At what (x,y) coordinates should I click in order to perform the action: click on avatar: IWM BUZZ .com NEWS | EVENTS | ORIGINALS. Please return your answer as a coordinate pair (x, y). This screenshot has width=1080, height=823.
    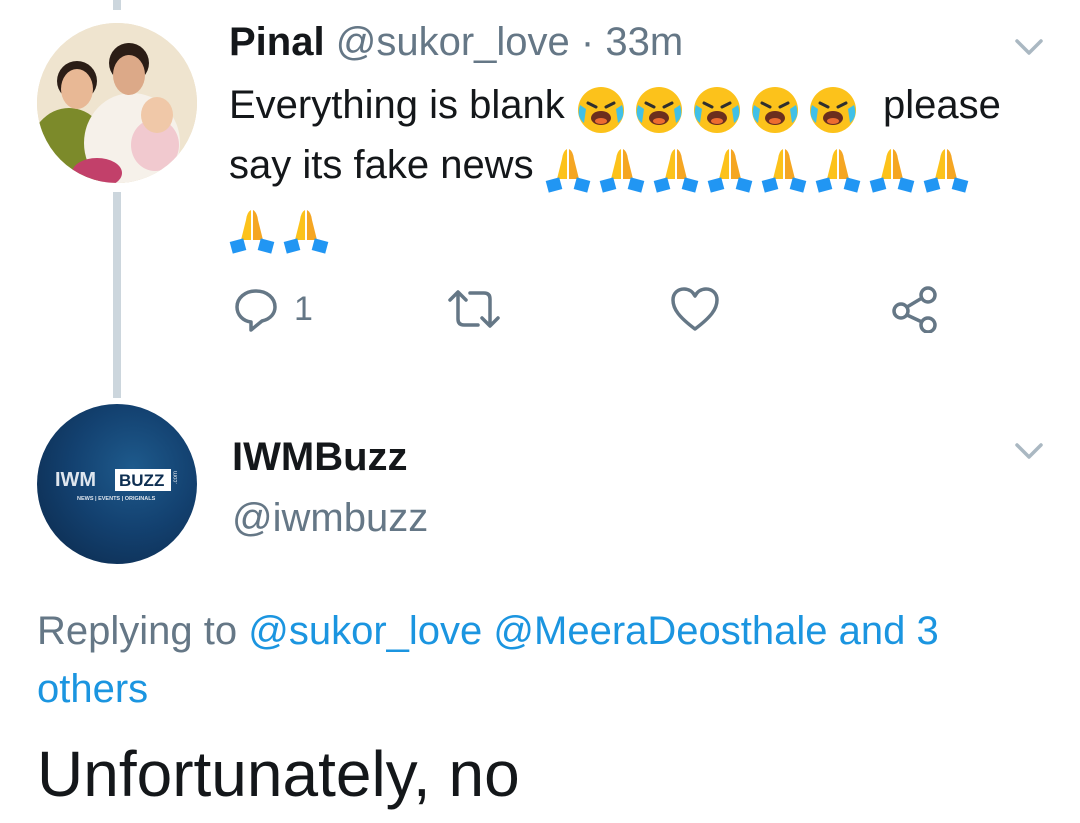
    Looking at the image, I should click on (117, 484).